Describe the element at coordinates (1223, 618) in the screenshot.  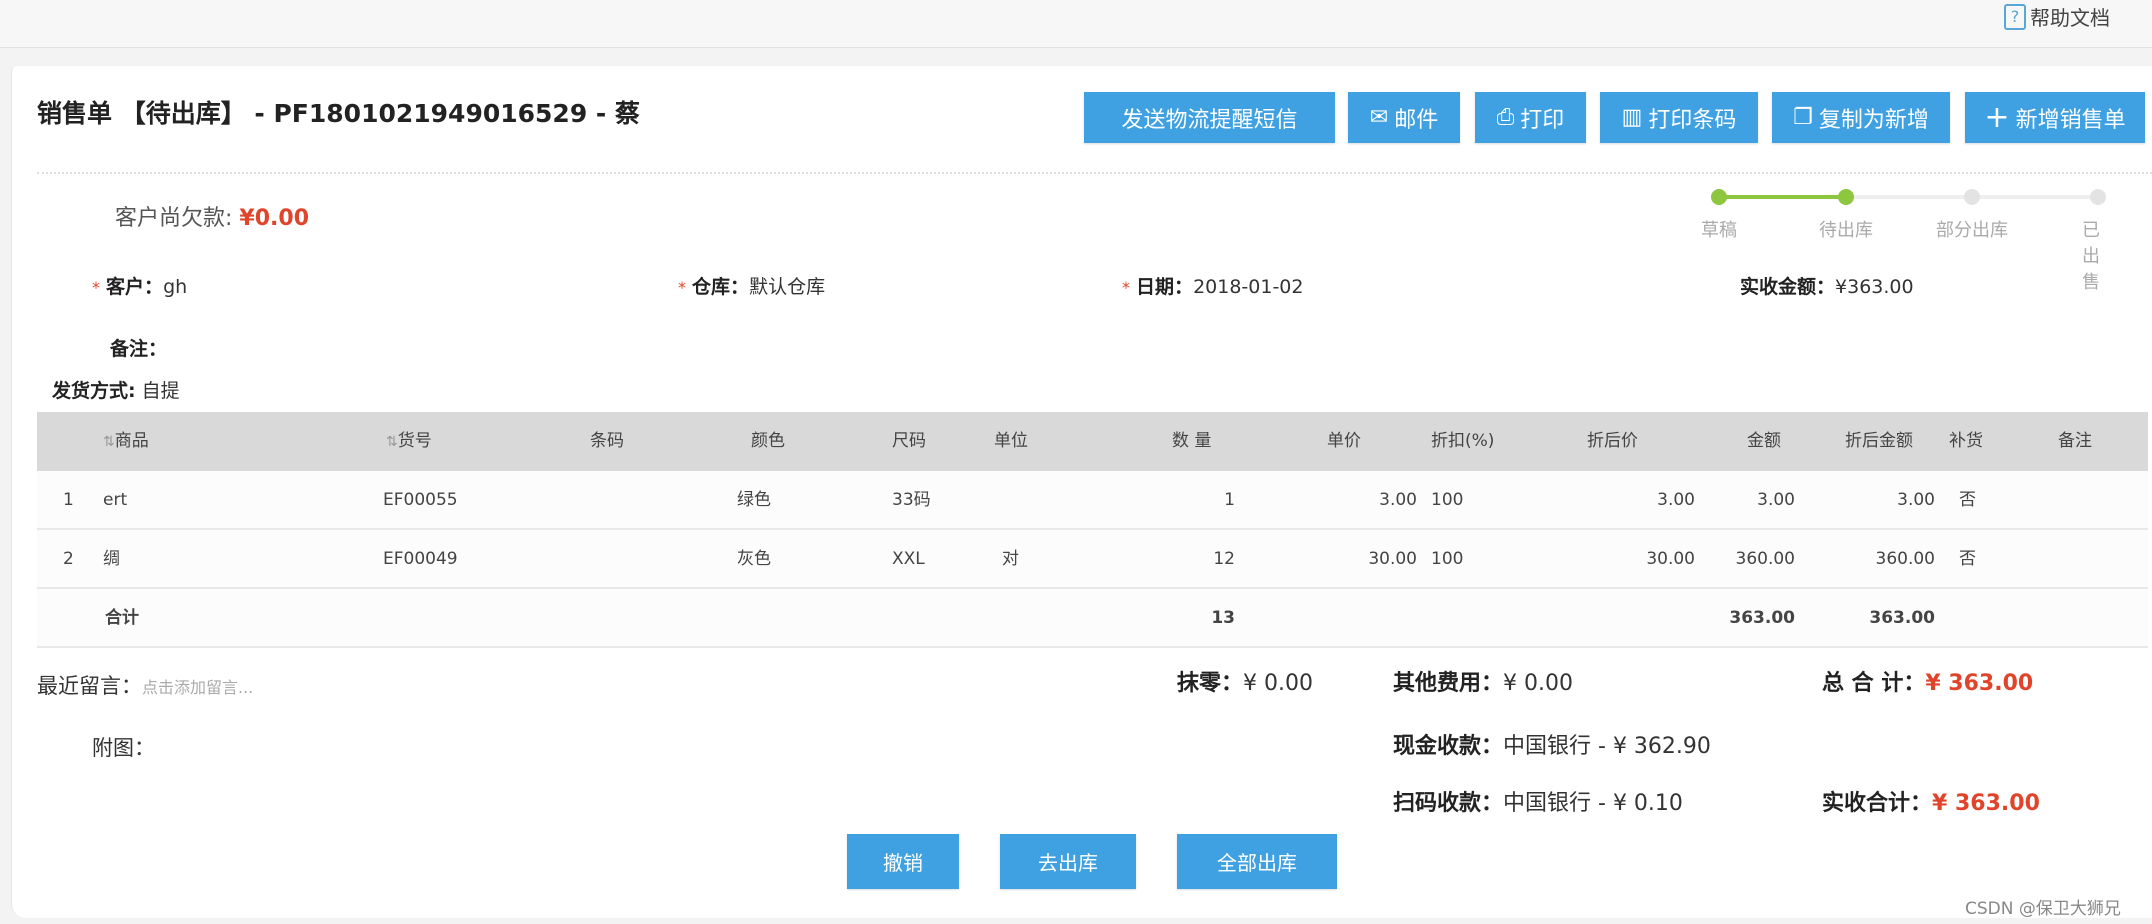
I see `total-qty: 13` at that location.